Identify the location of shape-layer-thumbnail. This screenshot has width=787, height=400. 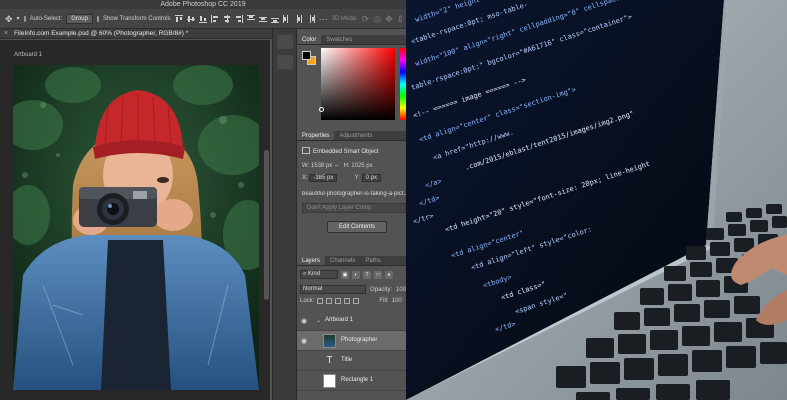
(329, 381).